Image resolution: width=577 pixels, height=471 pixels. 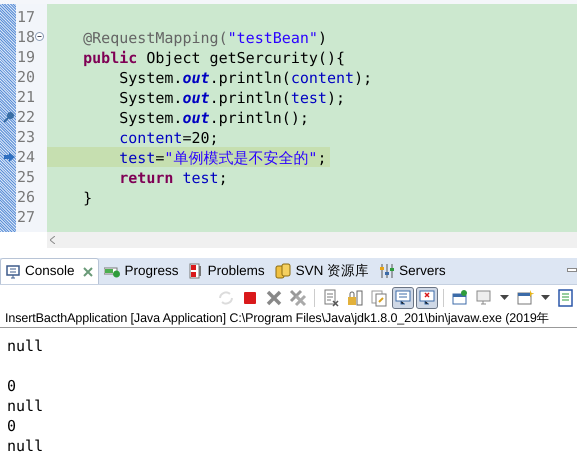 I want to click on console-header: InsertBacthApplication [Java Application] C:\Program Files\Java\jdk1.8.0_201\bin\javaw.exe (2019年, so click(x=277, y=318).